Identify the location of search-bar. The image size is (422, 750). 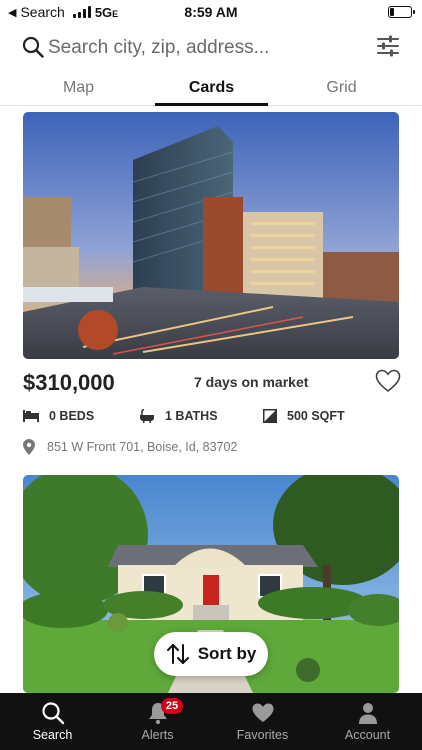
(211, 48).